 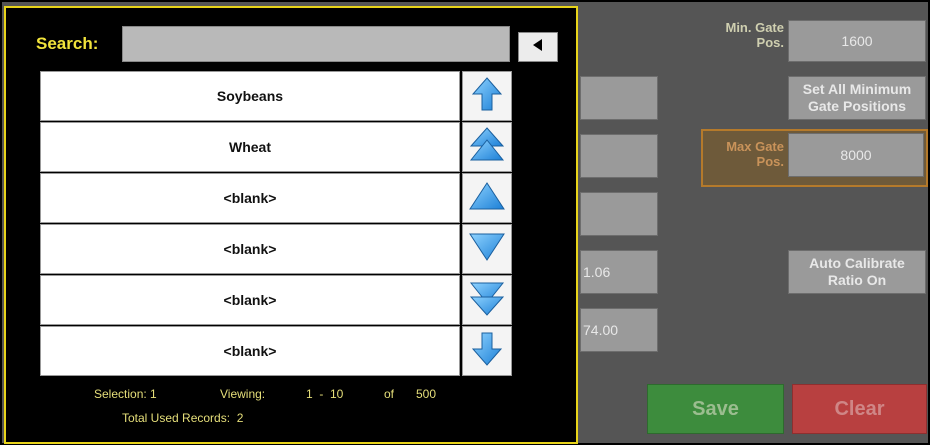 I want to click on search-input, so click(x=316, y=44).